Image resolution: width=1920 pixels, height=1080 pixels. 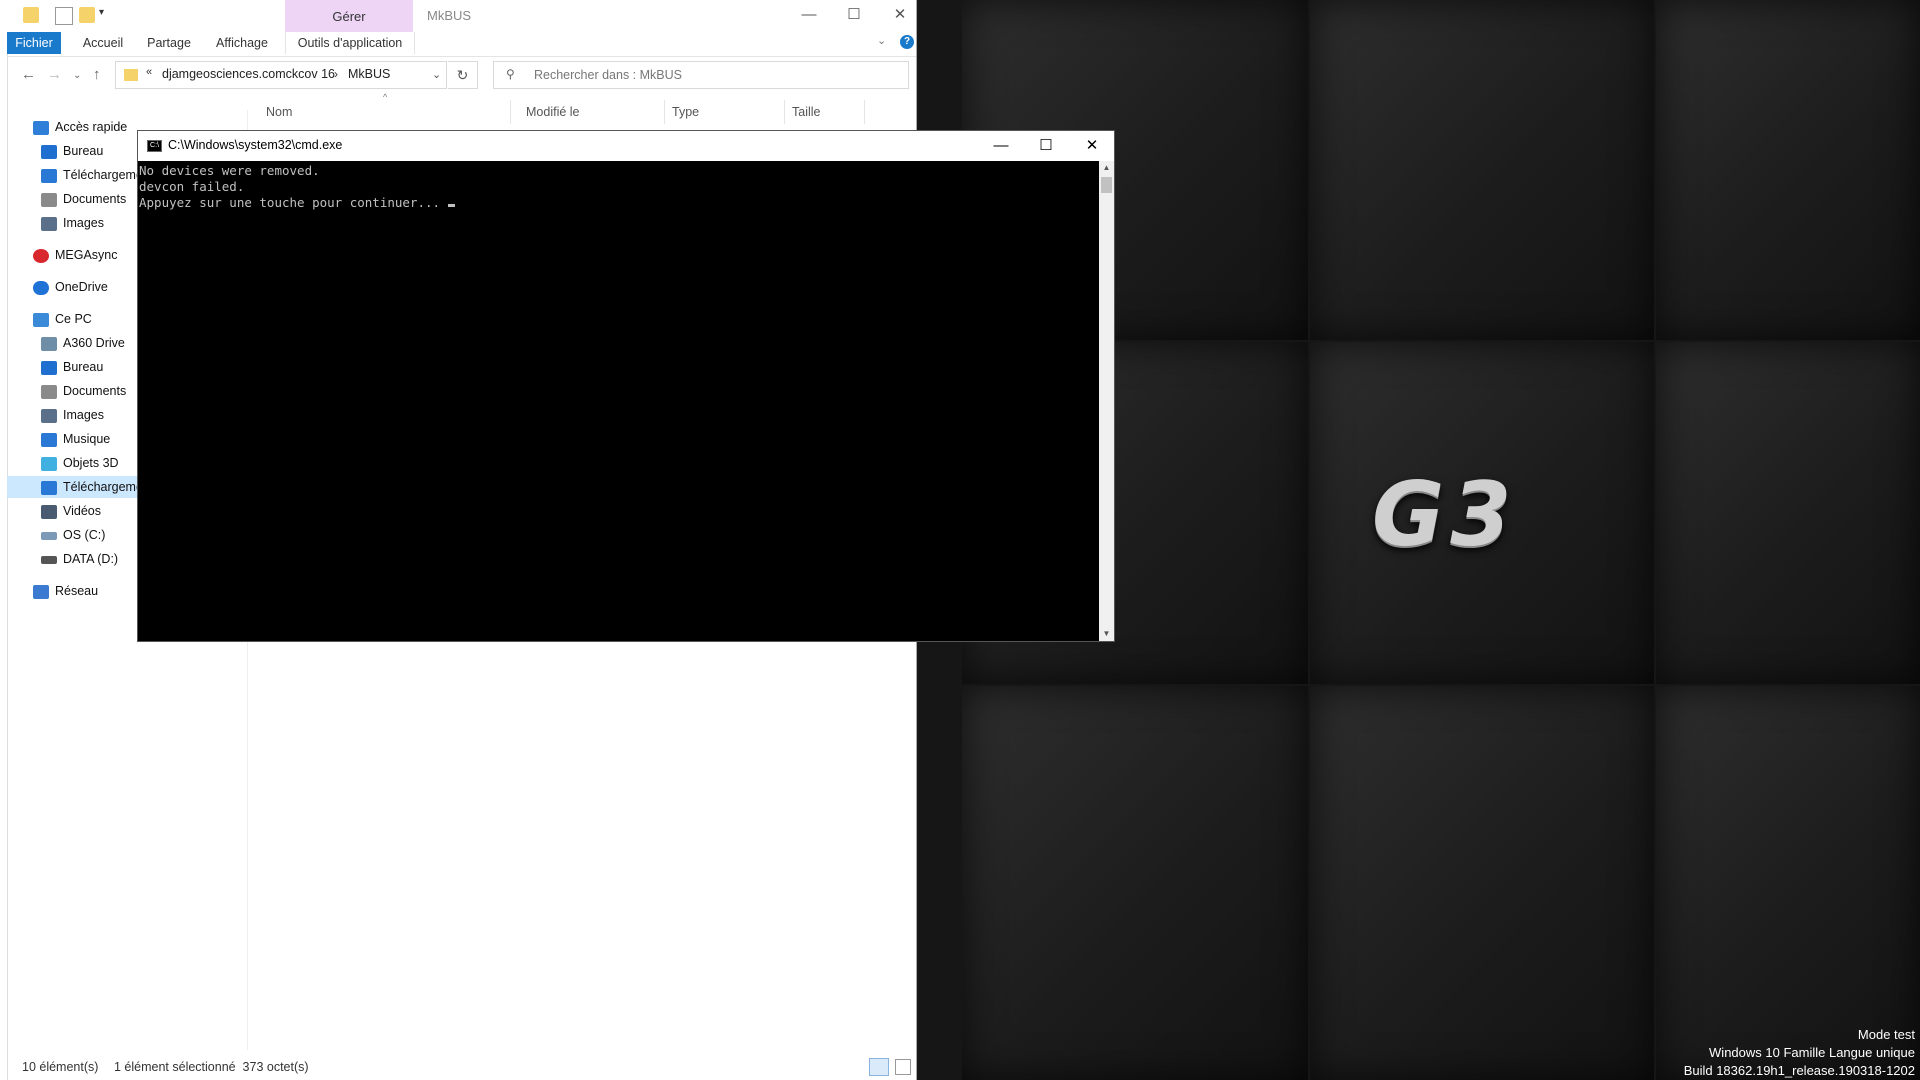 I want to click on address-bar: « djamgeosciences.comckcov 16 › MkBUS ⌄, so click(x=281, y=75).